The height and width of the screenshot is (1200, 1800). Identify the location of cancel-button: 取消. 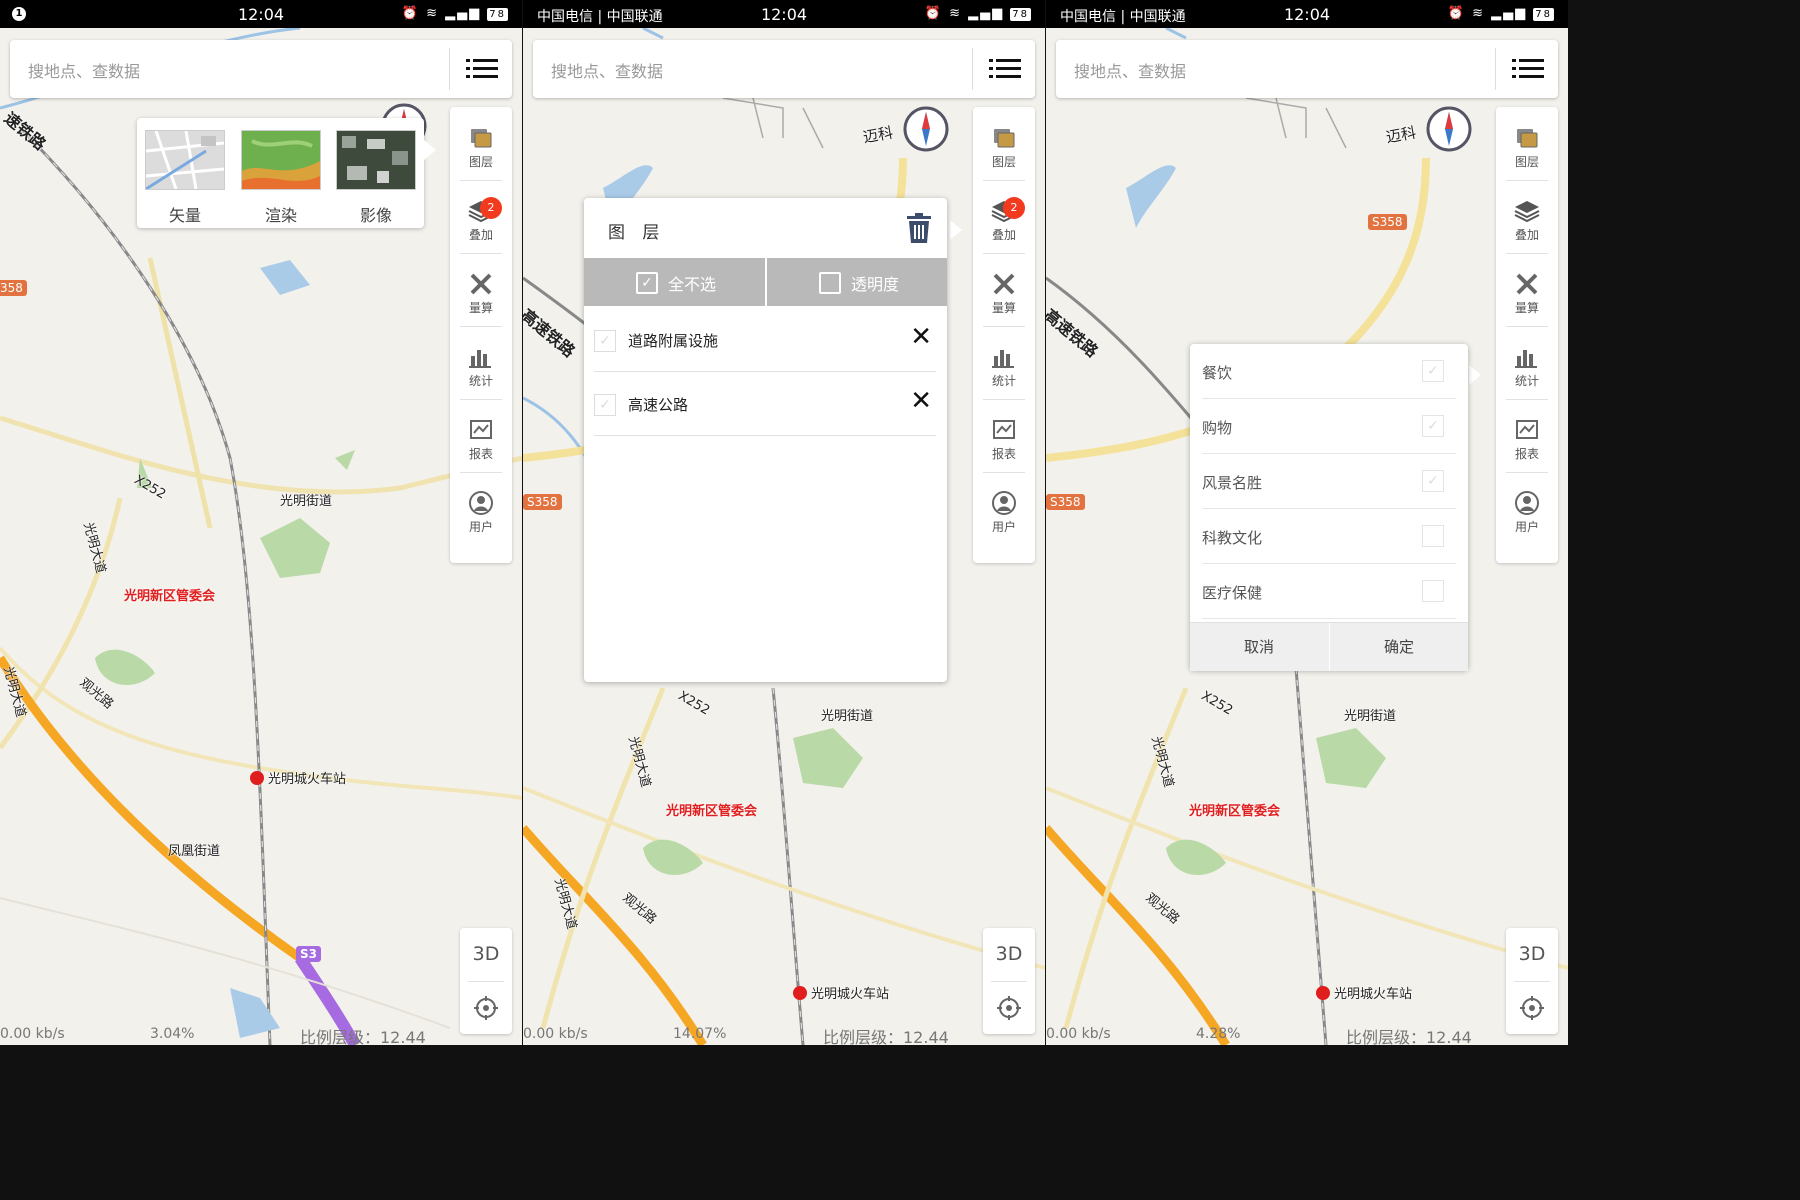
(1259, 647).